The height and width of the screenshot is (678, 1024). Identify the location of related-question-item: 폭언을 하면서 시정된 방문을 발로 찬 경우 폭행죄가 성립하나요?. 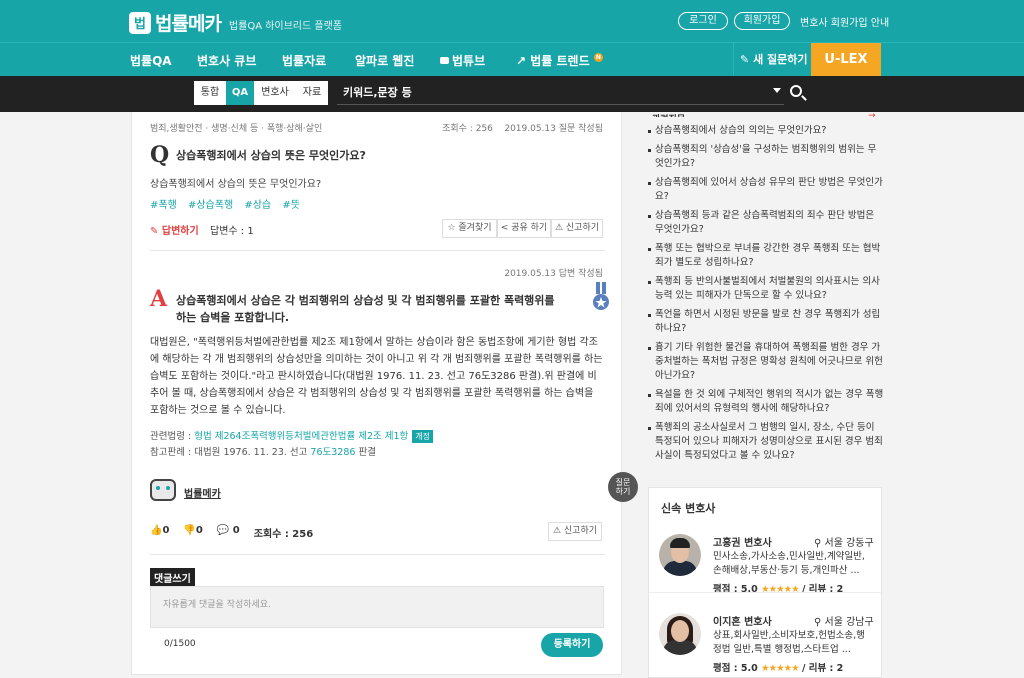
(766, 322).